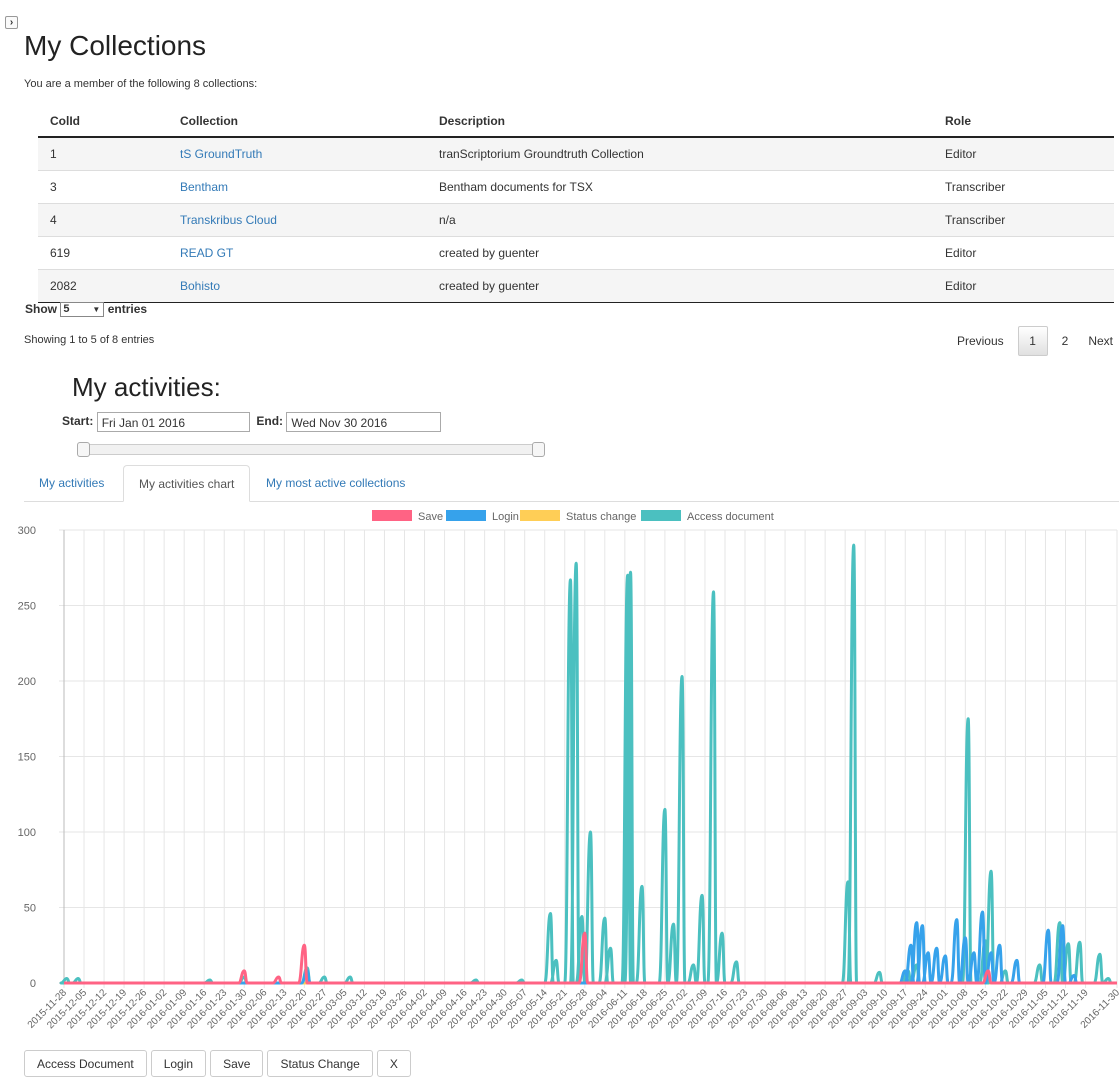 This screenshot has width=1119, height=1078. I want to click on legend-label: Login, so click(505, 517).